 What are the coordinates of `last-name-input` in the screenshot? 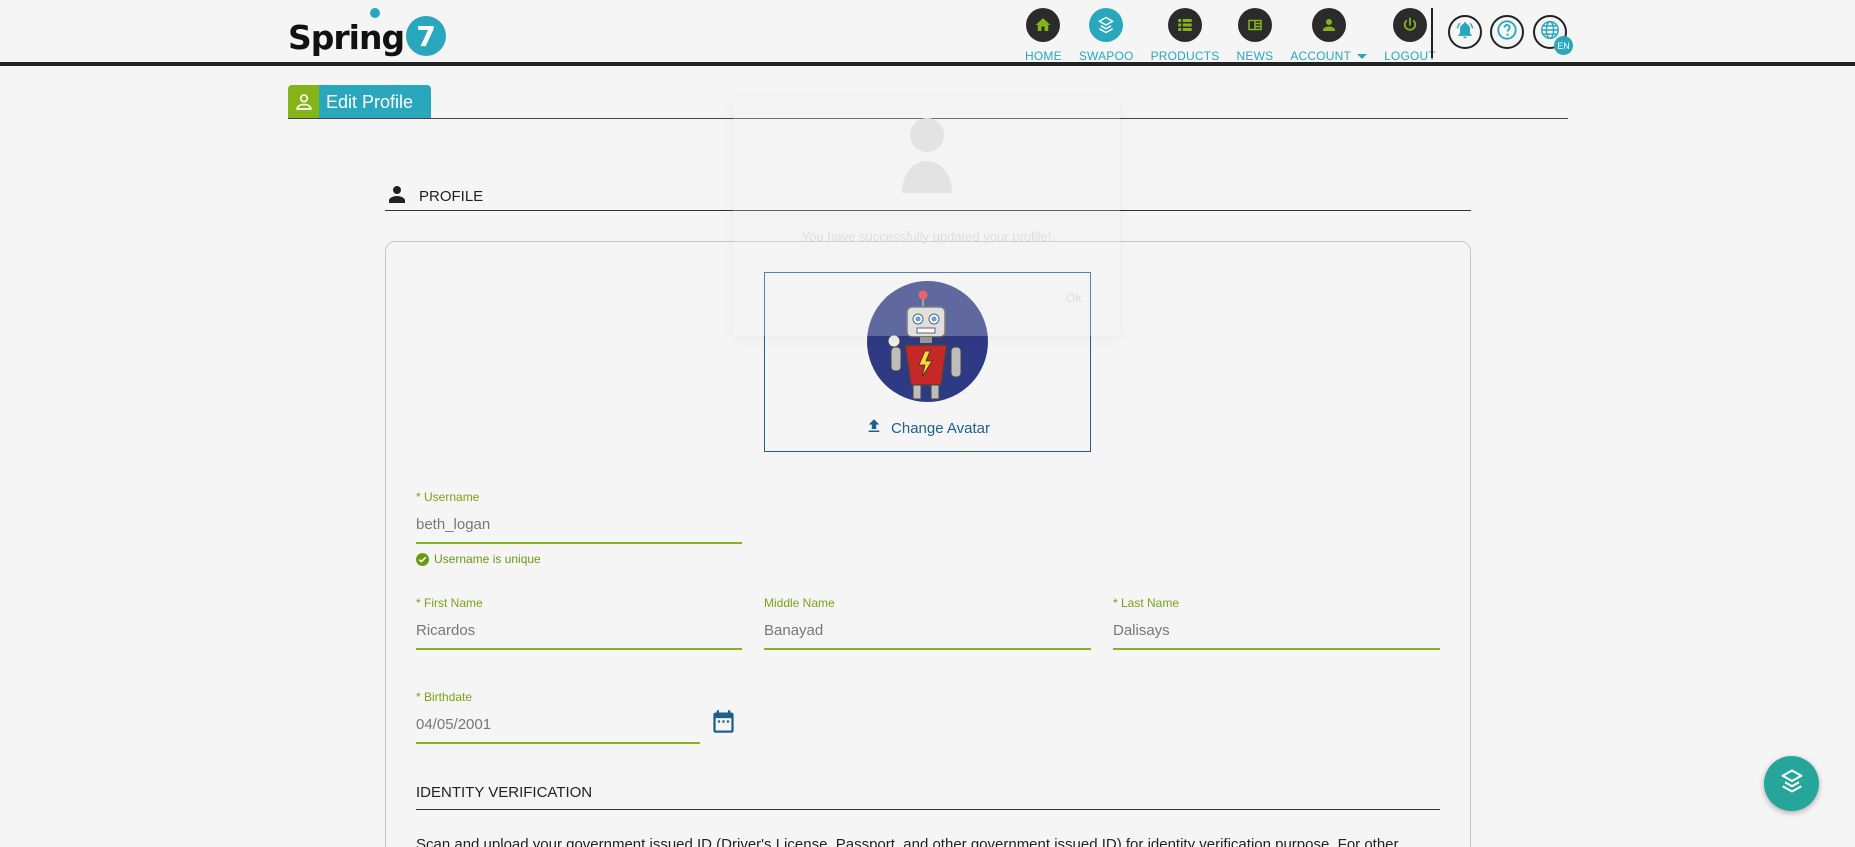 It's located at (1276, 630).